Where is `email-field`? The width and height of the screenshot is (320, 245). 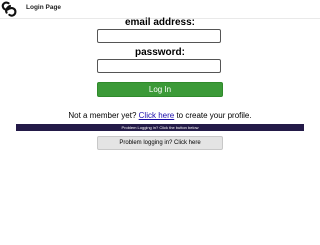
email-field is located at coordinates (159, 36).